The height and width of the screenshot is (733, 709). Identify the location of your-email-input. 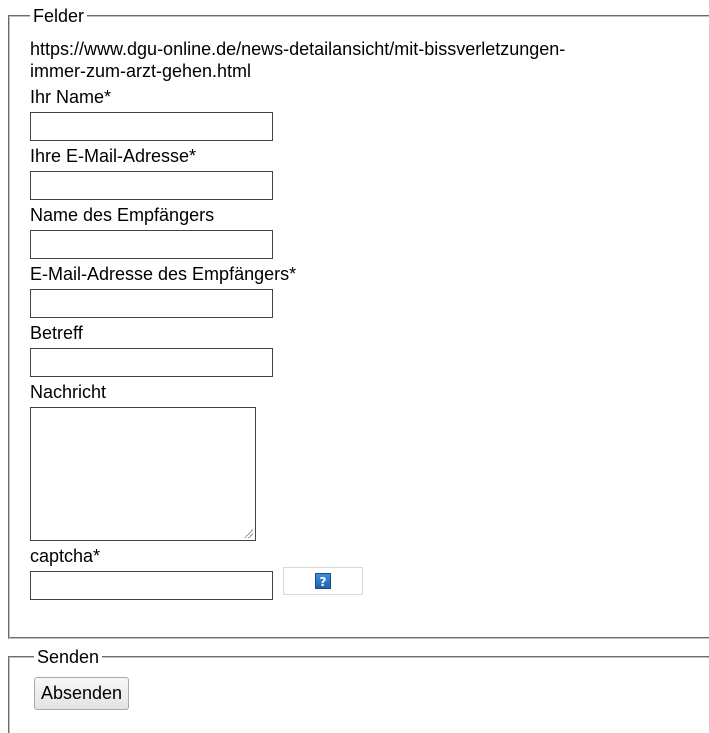
(151, 185).